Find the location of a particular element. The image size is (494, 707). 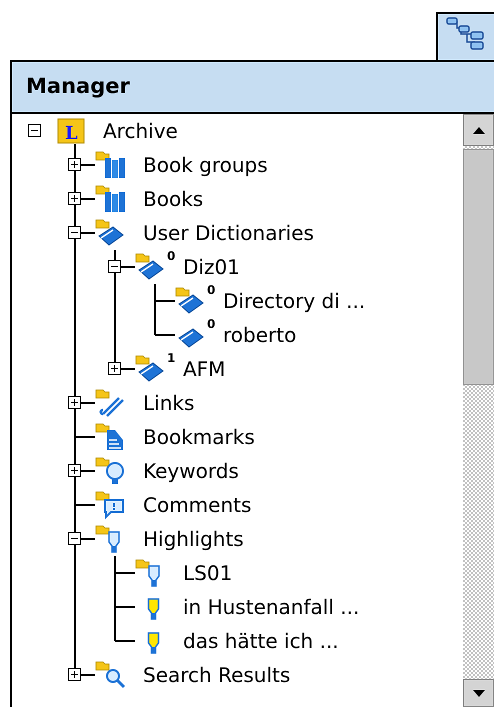

tree-item-label: Archive is located at coordinates (140, 131).